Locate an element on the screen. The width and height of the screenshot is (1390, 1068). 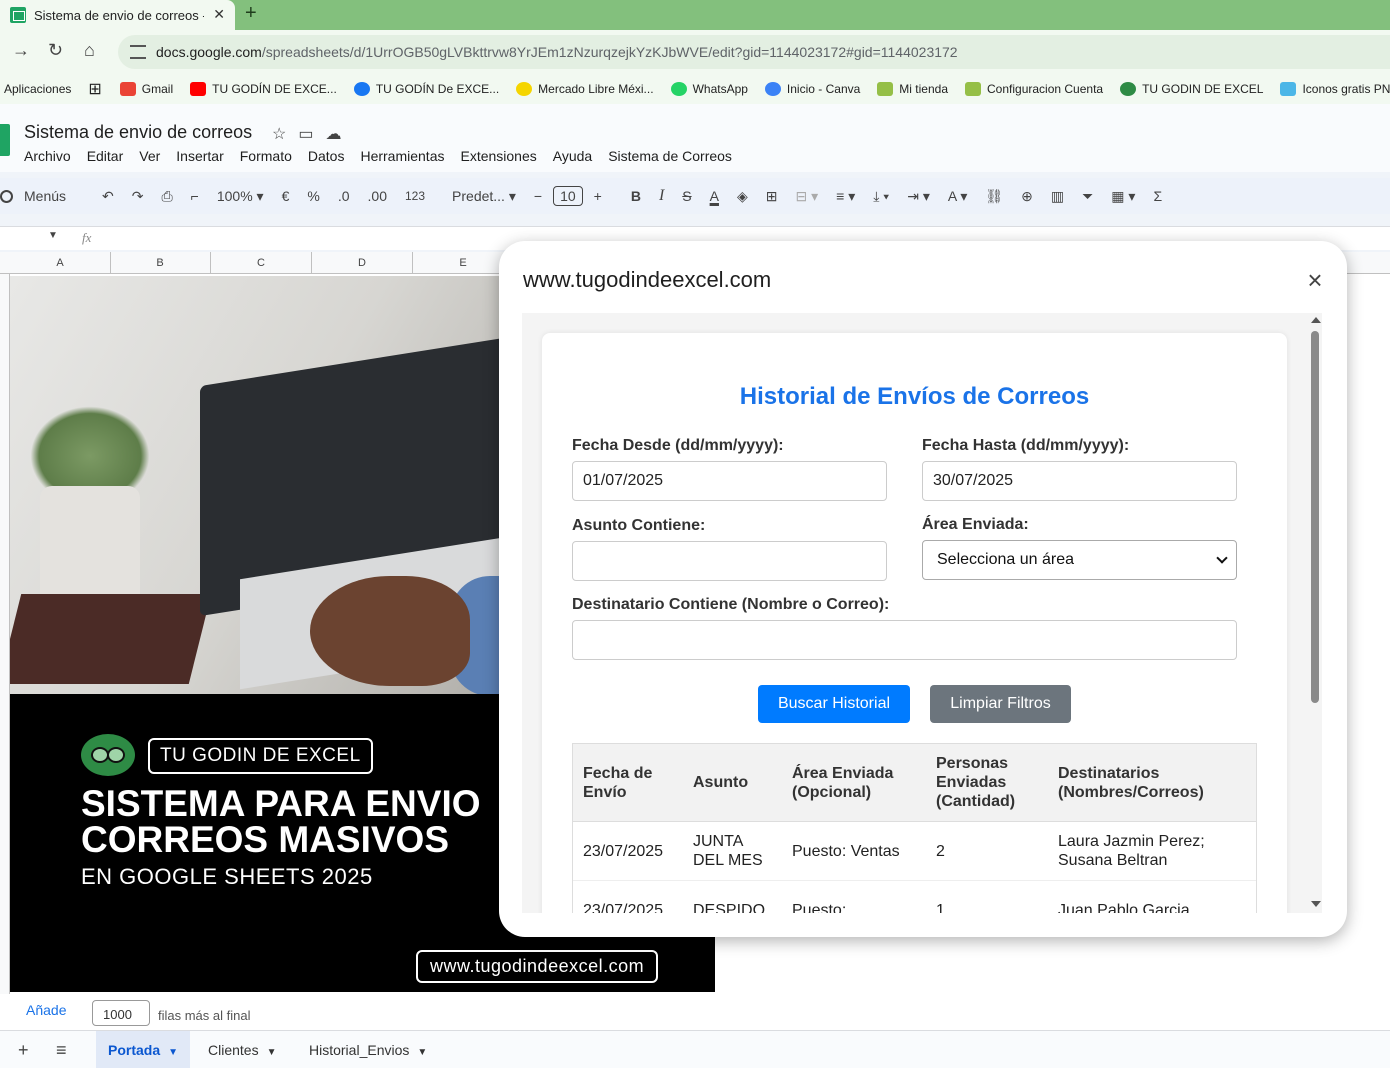
column-header: D is located at coordinates (362, 263).